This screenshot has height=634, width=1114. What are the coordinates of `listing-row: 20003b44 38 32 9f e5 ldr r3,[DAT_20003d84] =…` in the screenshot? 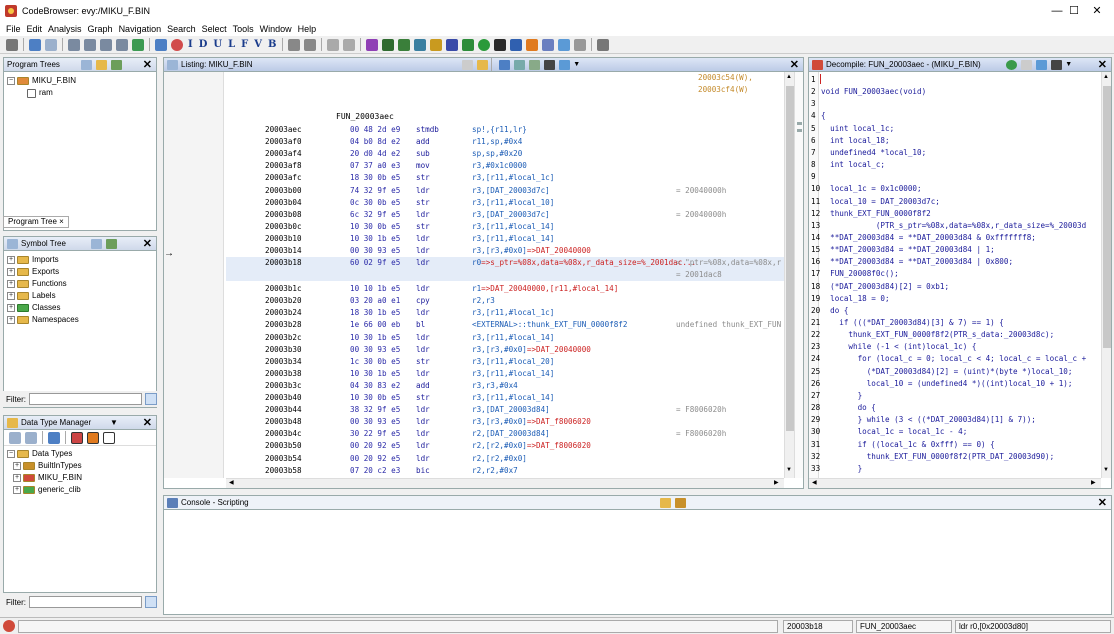 It's located at (505, 410).